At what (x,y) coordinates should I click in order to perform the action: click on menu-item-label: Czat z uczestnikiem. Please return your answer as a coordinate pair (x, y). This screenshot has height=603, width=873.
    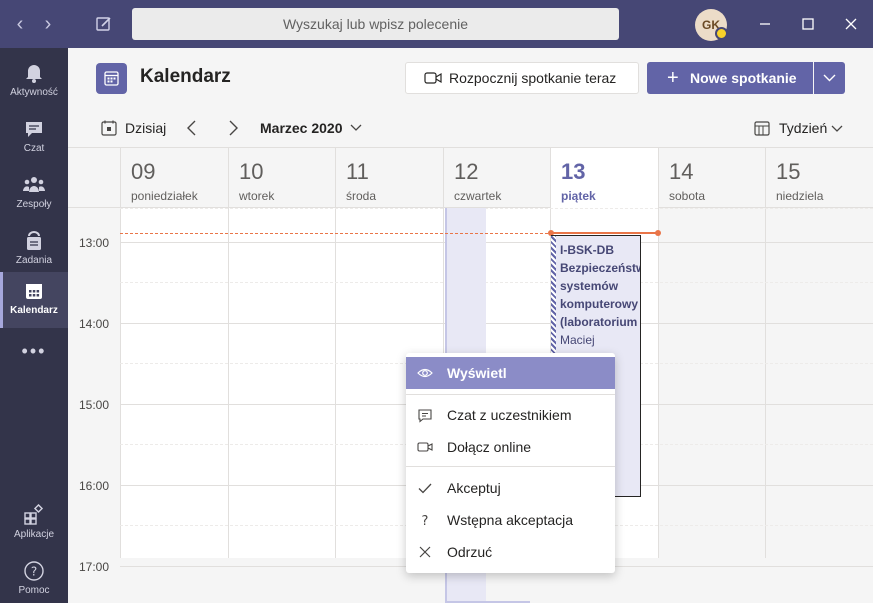
    Looking at the image, I should click on (509, 415).